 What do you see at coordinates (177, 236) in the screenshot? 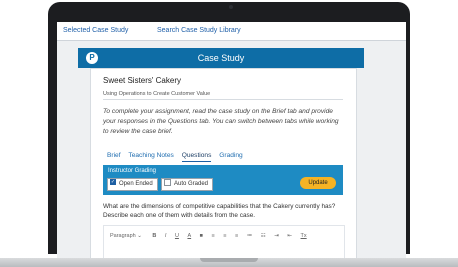
I see `underline-icon: U` at bounding box center [177, 236].